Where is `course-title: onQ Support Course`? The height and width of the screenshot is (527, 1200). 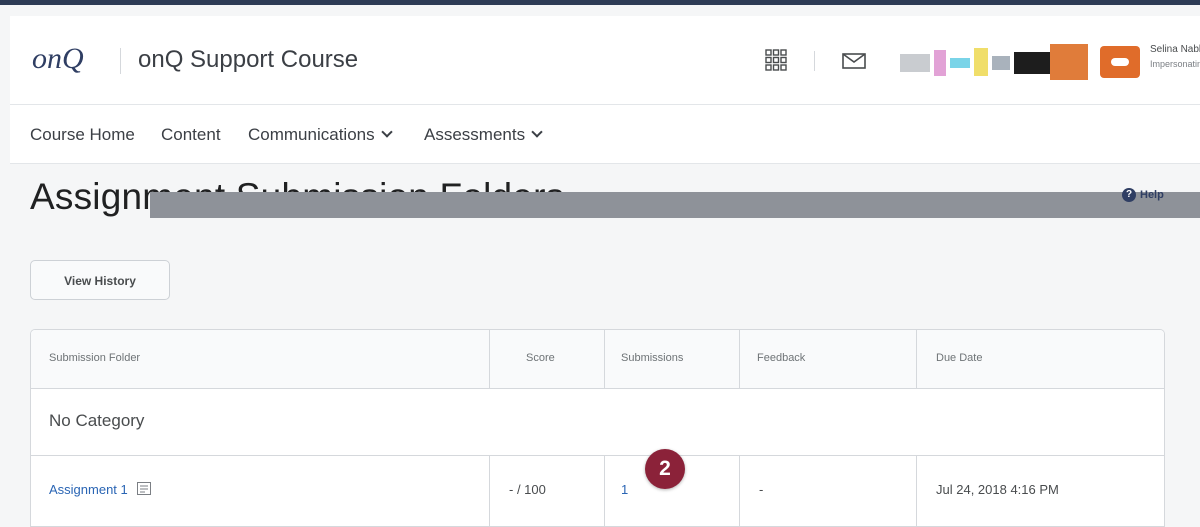 course-title: onQ Support Course is located at coordinates (248, 60).